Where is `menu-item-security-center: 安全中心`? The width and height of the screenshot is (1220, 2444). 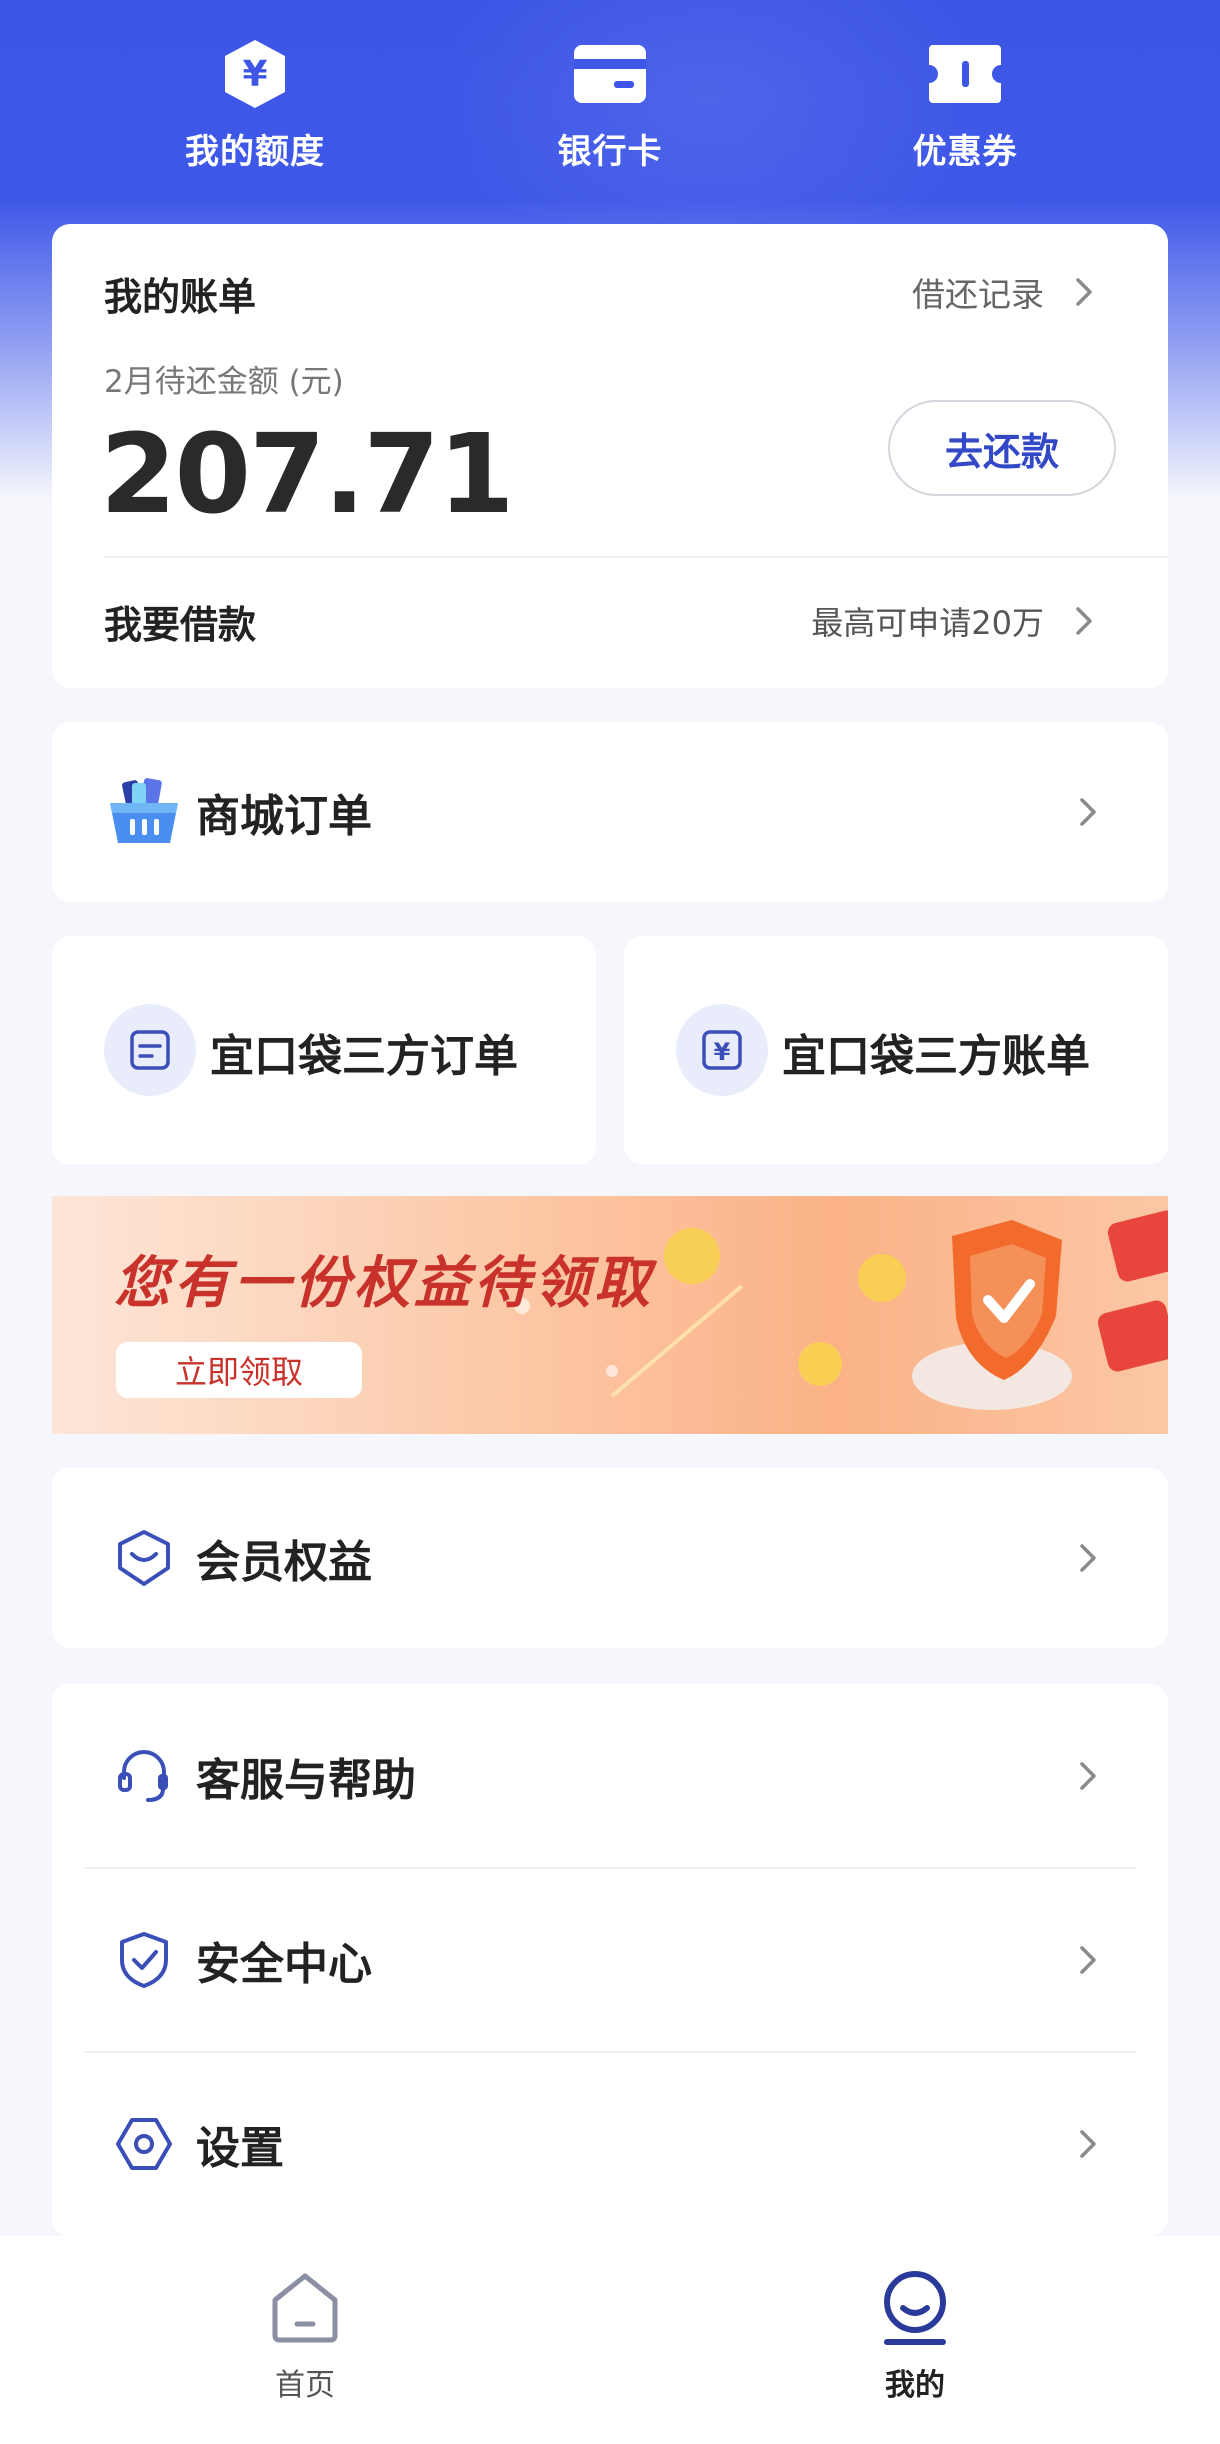
menu-item-security-center: 安全中心 is located at coordinates (610, 1960).